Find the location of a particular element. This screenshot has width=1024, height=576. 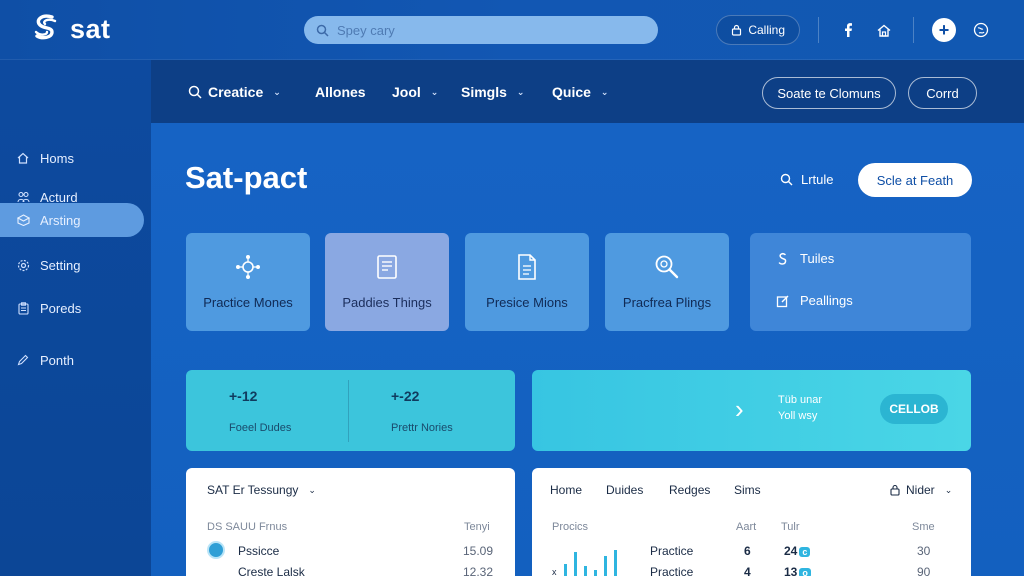

brand: sat is located at coordinates (71, 29).